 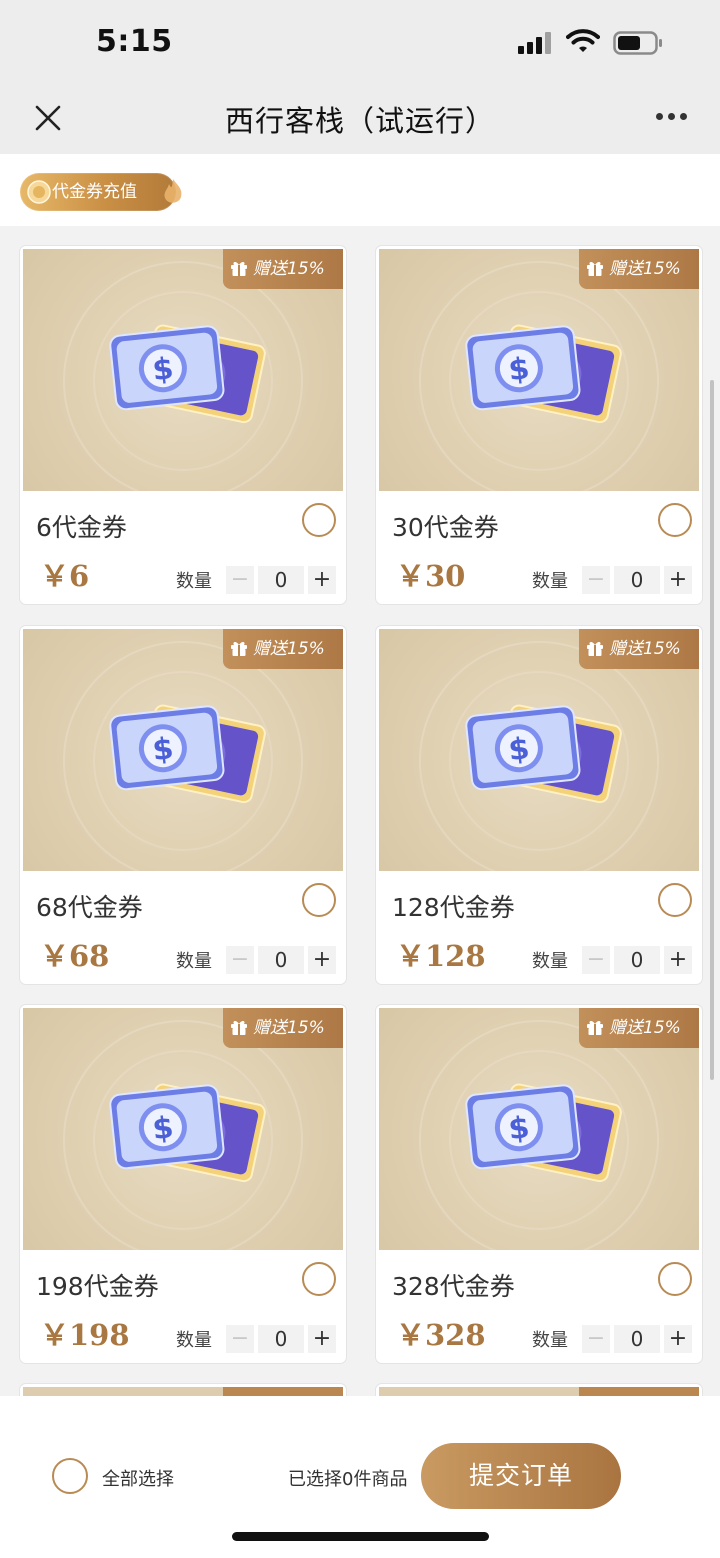 I want to click on battery-icon, so click(x=637, y=43).